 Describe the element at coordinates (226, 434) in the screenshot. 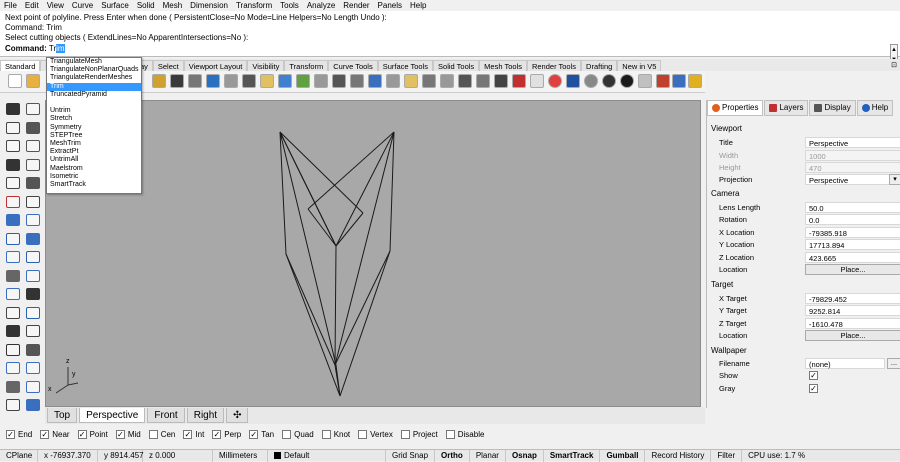

I see `osnap-perp: ✓ Perp` at that location.